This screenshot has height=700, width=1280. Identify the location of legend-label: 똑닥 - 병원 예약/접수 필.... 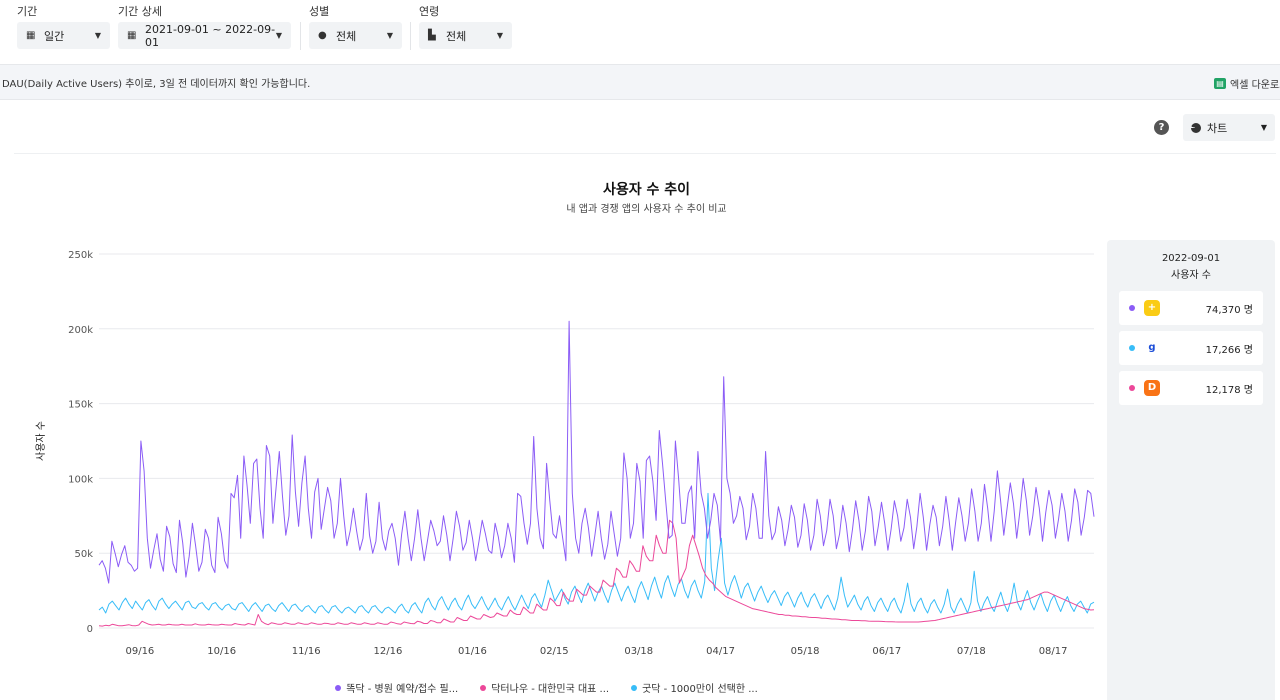
(402, 689).